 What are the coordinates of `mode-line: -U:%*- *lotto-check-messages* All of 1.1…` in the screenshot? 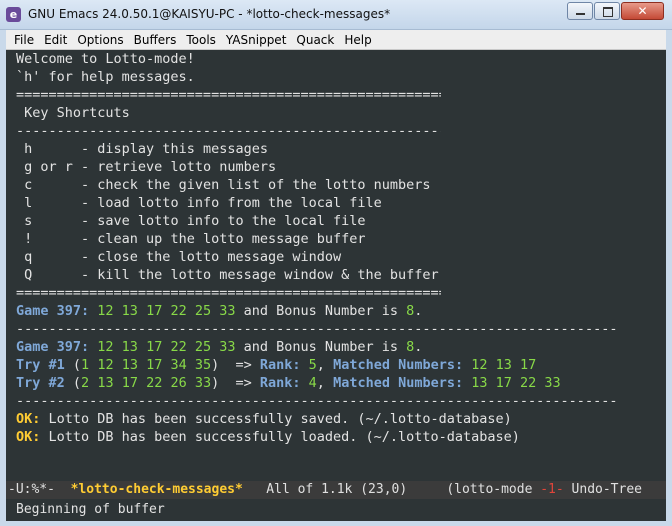 It's located at (336, 490).